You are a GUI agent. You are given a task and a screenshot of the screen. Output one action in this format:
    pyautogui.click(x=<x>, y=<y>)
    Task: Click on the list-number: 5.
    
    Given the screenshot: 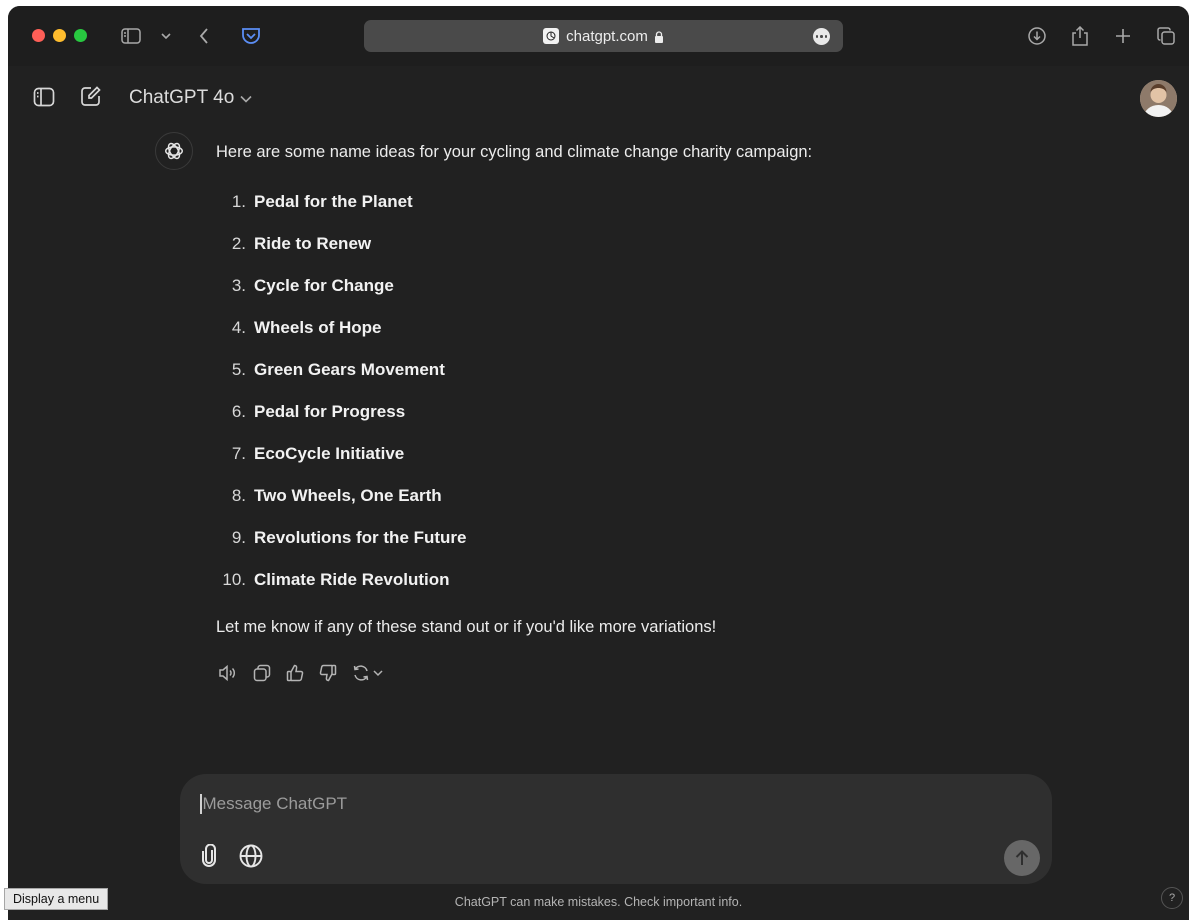 What is the action you would take?
    pyautogui.click(x=238, y=369)
    